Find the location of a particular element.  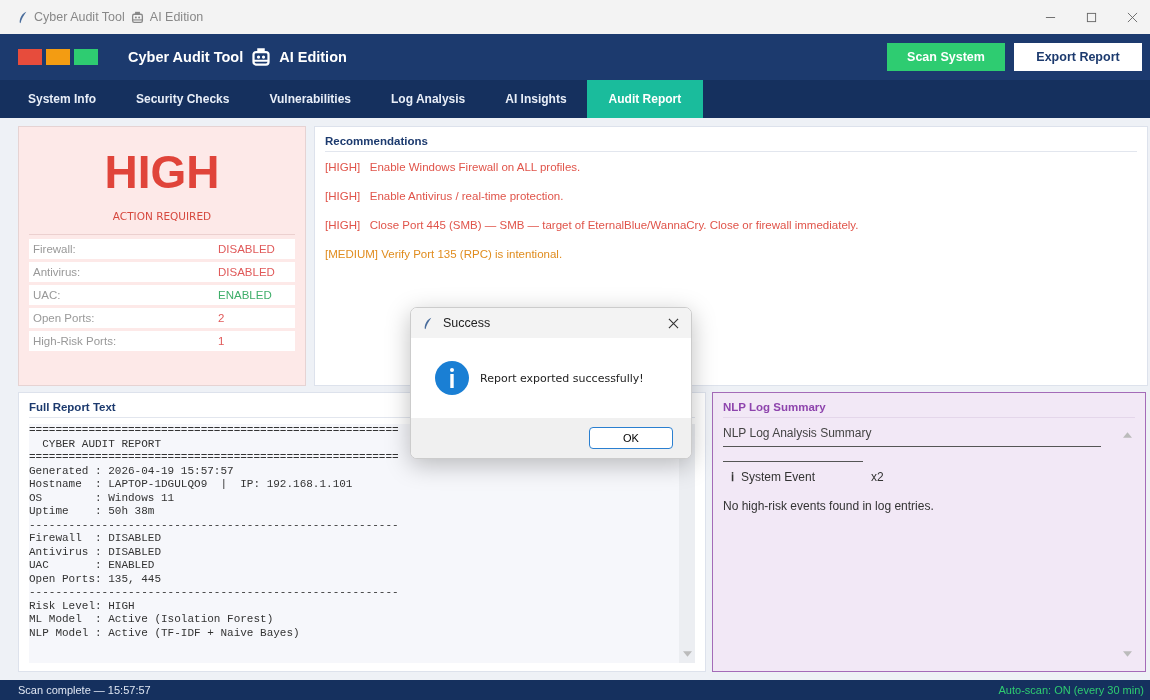

status-label: Firewall: is located at coordinates (55, 248).